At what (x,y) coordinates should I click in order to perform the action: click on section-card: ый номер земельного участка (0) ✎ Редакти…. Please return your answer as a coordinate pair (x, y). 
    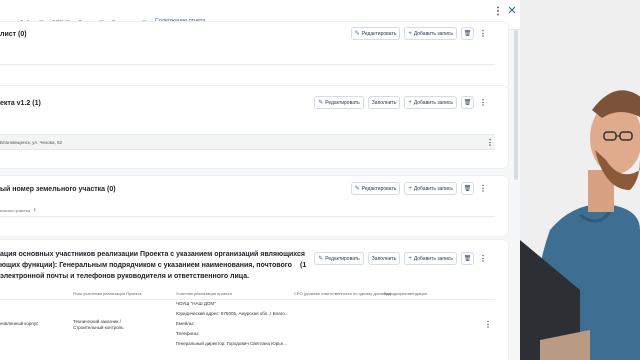
    Looking at the image, I should click on (254, 206).